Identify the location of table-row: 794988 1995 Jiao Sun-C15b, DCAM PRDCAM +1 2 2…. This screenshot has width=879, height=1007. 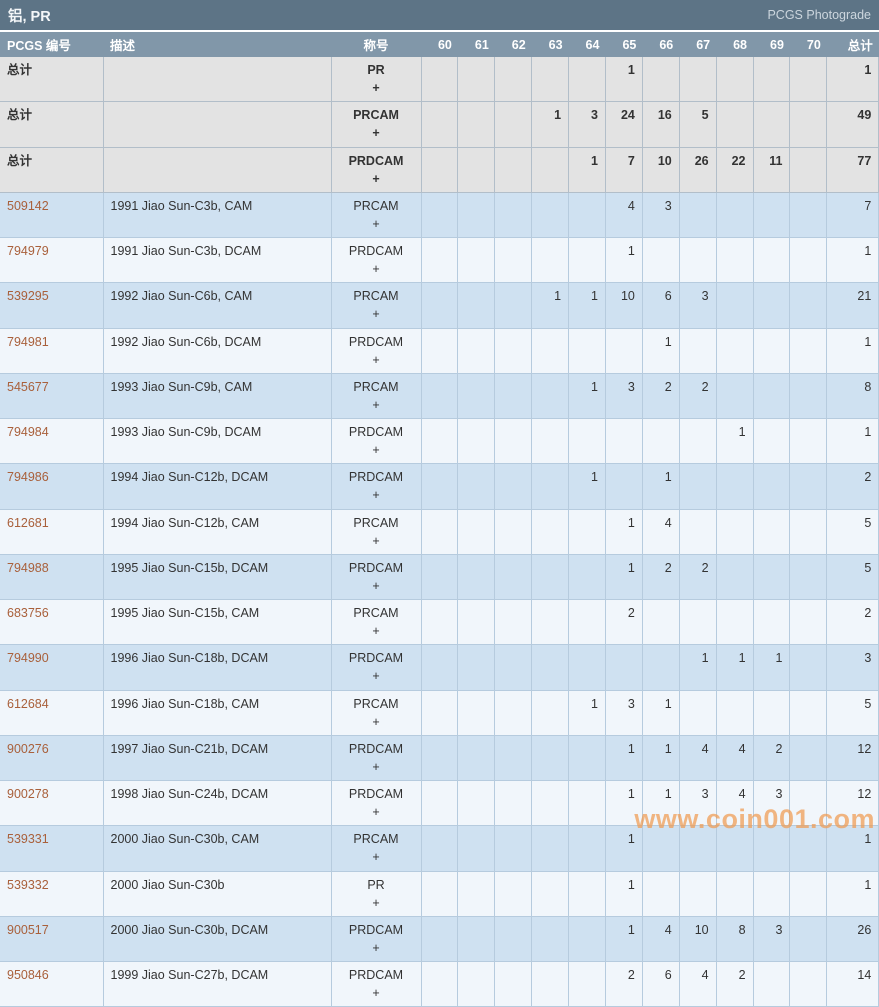
(439, 577).